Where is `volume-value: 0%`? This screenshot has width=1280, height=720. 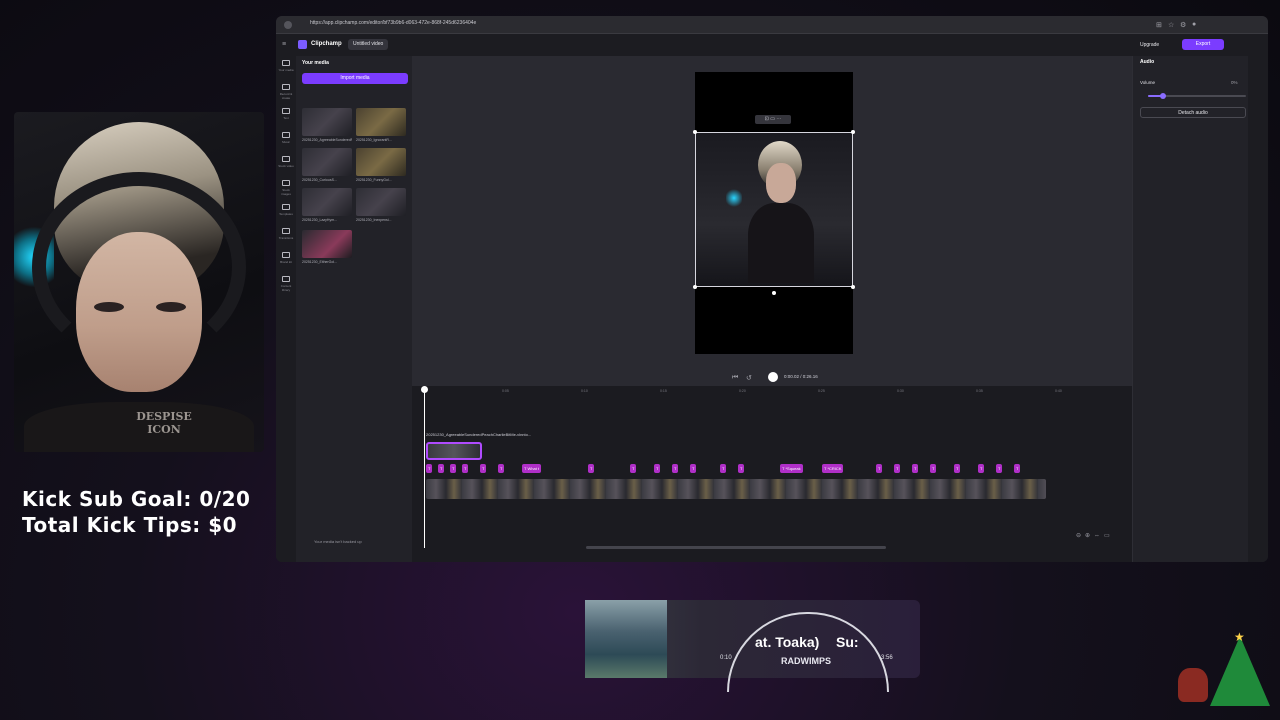 volume-value: 0% is located at coordinates (1234, 82).